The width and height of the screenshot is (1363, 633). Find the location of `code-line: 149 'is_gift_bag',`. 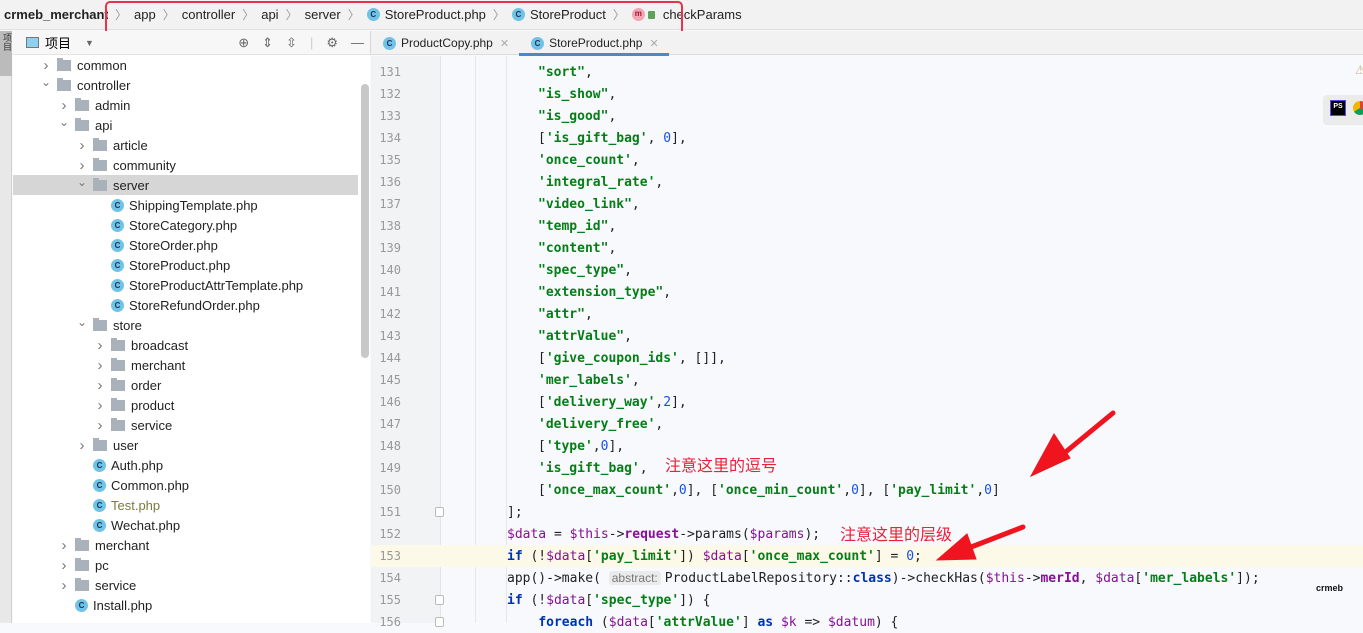

code-line: 149 'is_gift_bag', is located at coordinates (867, 468).